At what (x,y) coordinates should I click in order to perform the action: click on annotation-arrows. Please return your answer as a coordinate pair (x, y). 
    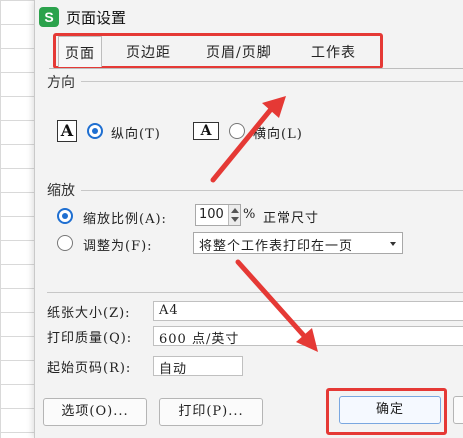
    Looking at the image, I should click on (264, 224).